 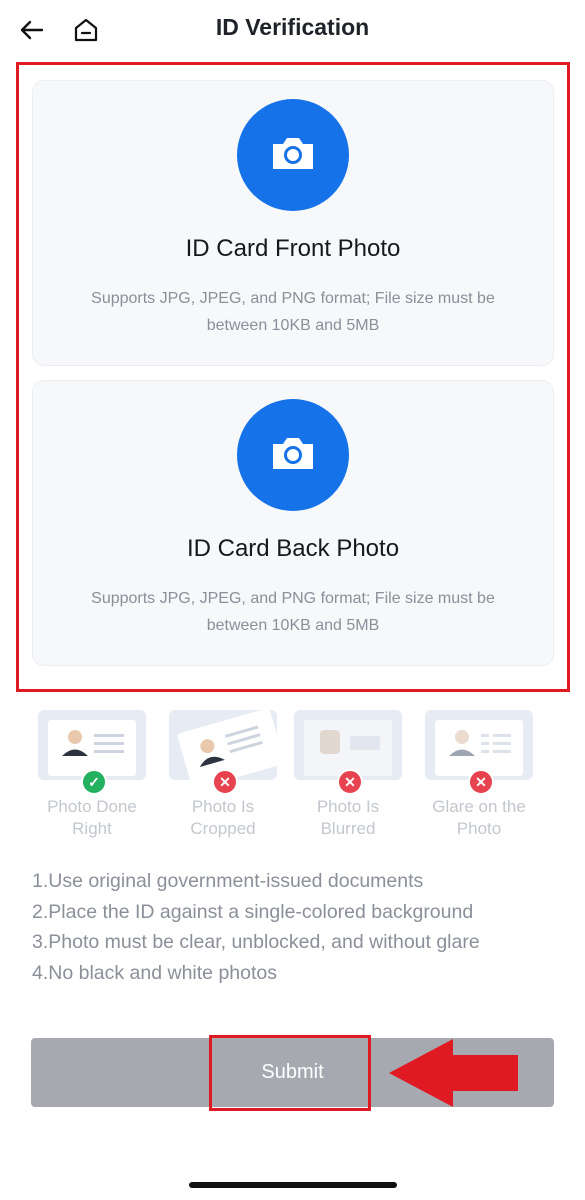 What do you see at coordinates (92, 828) in the screenshot?
I see `example-label-line: Right` at bounding box center [92, 828].